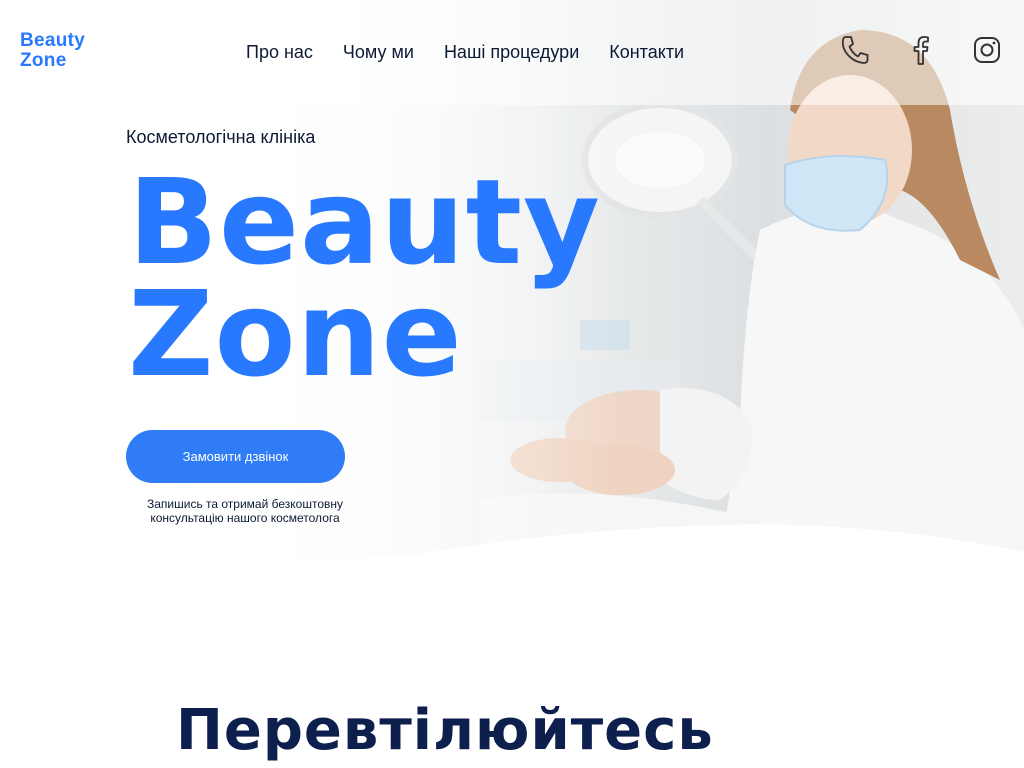 The image size is (1024, 768). I want to click on nav-item-contacts: Контакти, so click(646, 52).